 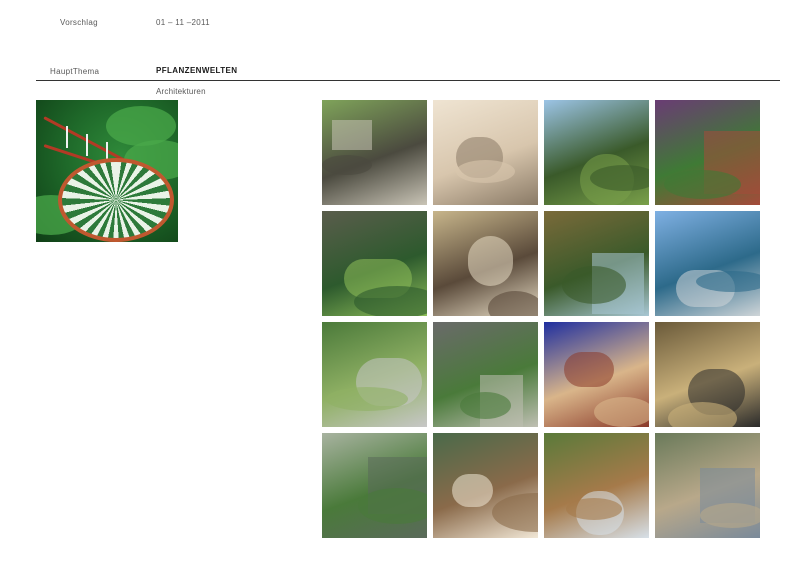 I want to click on hero-spiral-staircase, so click(x=116, y=200).